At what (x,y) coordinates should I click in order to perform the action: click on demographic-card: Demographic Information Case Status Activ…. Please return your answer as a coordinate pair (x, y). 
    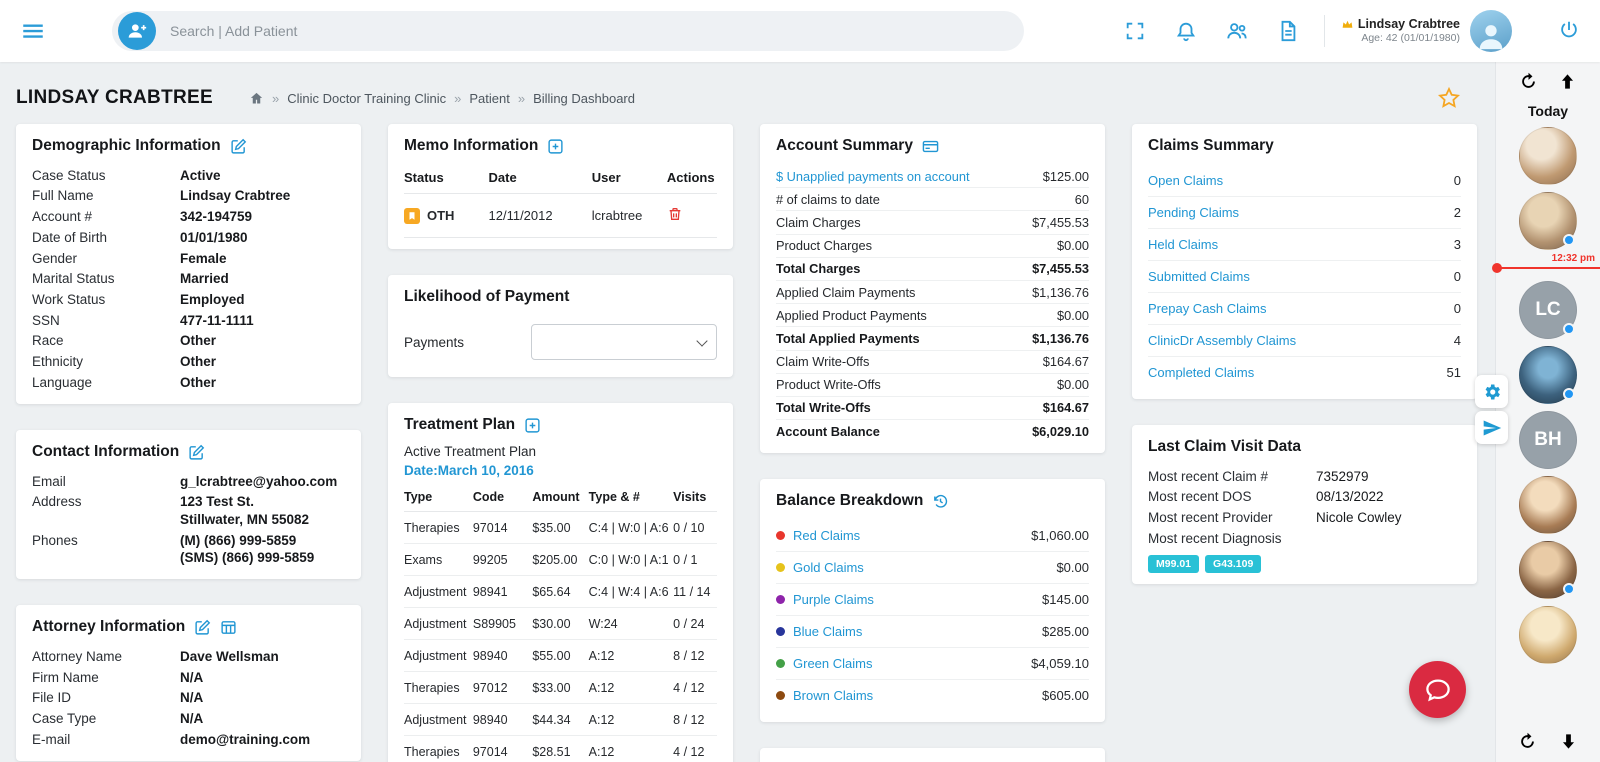
    Looking at the image, I should click on (188, 264).